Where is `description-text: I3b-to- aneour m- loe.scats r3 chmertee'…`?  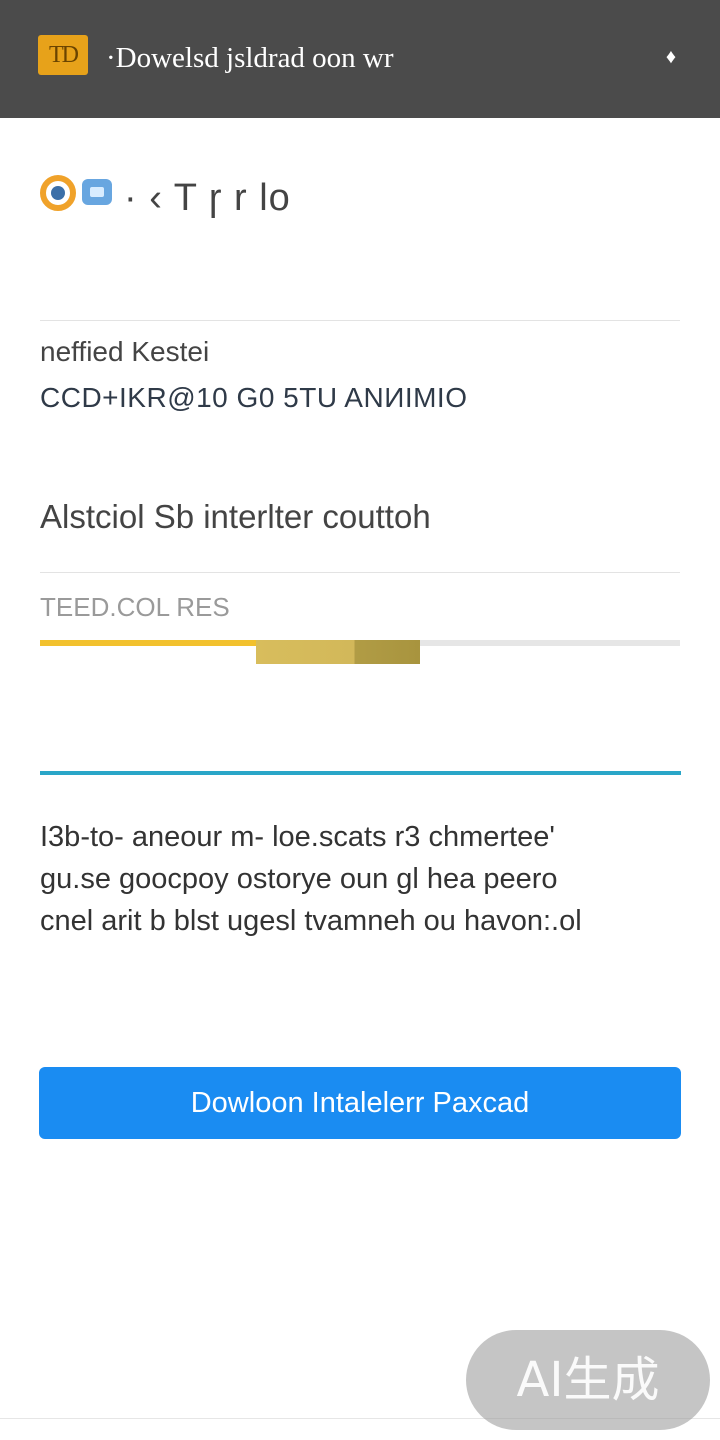 description-text: I3b-to- aneour m- loe.scats r3 chmertee'… is located at coordinates (360, 879).